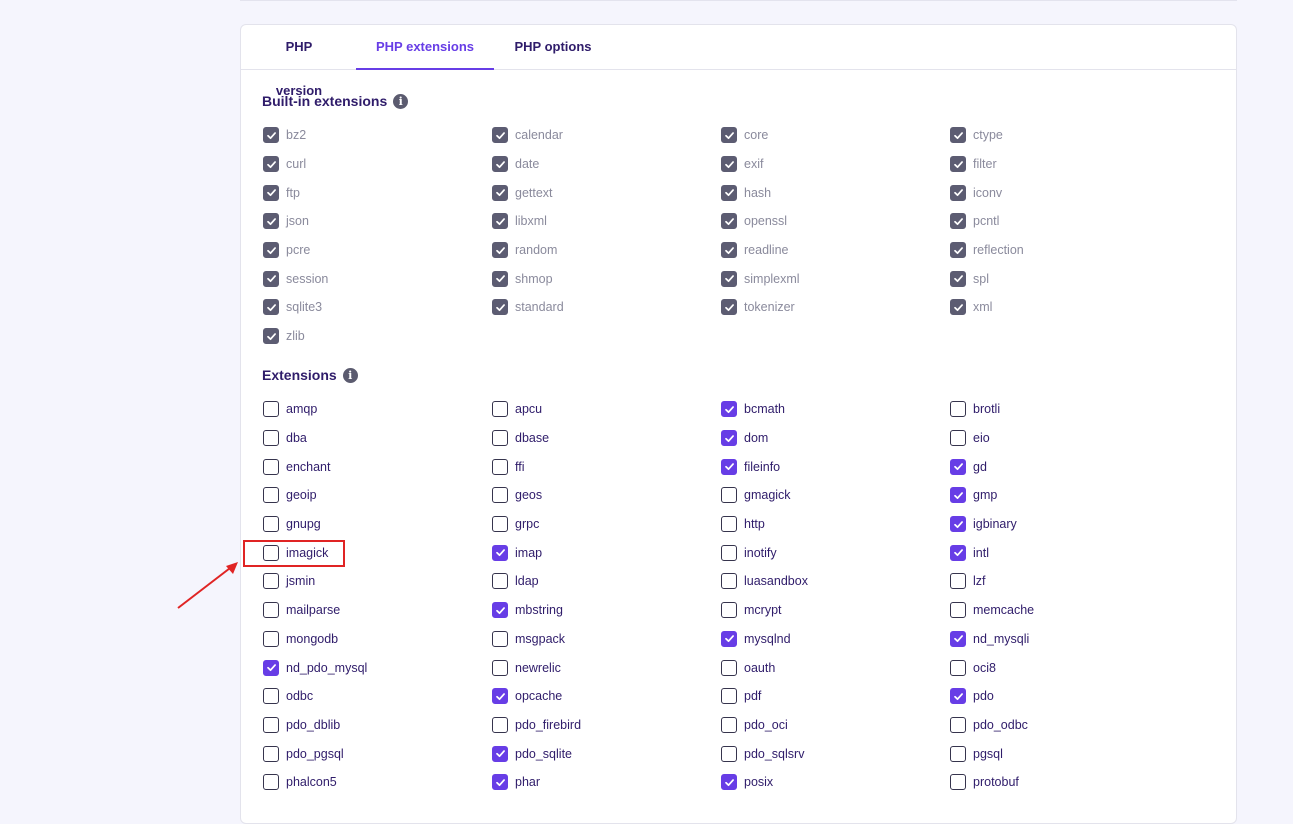 The height and width of the screenshot is (824, 1293). Describe the element at coordinates (835, 466) in the screenshot. I see `extension-fileinfo: fileinfo` at that location.